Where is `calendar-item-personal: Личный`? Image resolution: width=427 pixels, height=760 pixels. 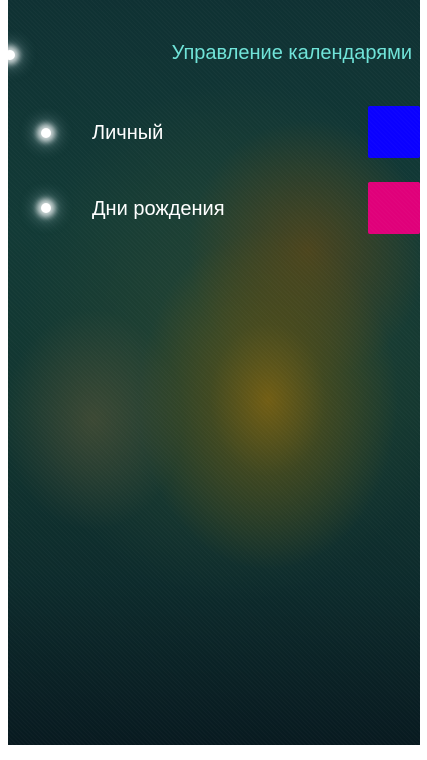 calendar-item-personal: Личный is located at coordinates (214, 134).